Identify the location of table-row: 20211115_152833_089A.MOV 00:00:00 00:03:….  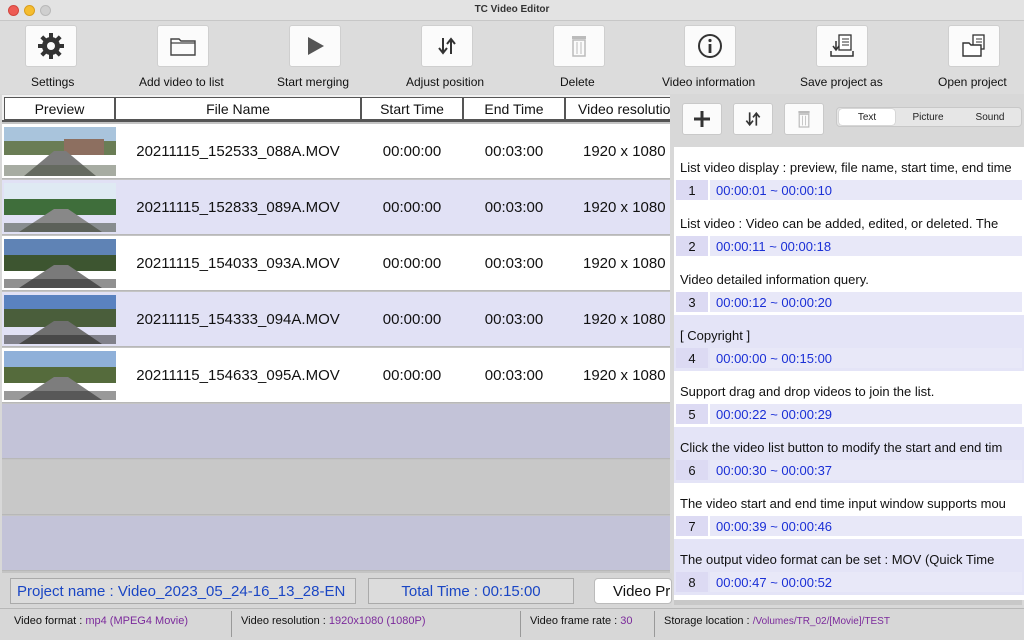
(336, 207).